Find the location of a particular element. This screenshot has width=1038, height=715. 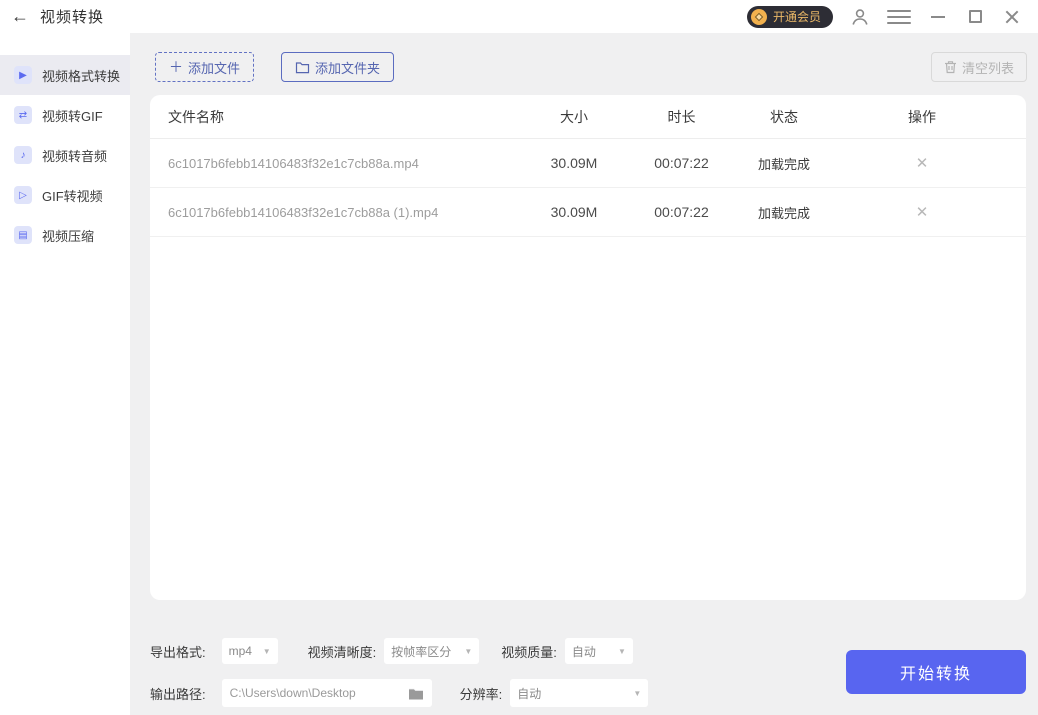

clear-list-button: 清空列表 is located at coordinates (978, 67).